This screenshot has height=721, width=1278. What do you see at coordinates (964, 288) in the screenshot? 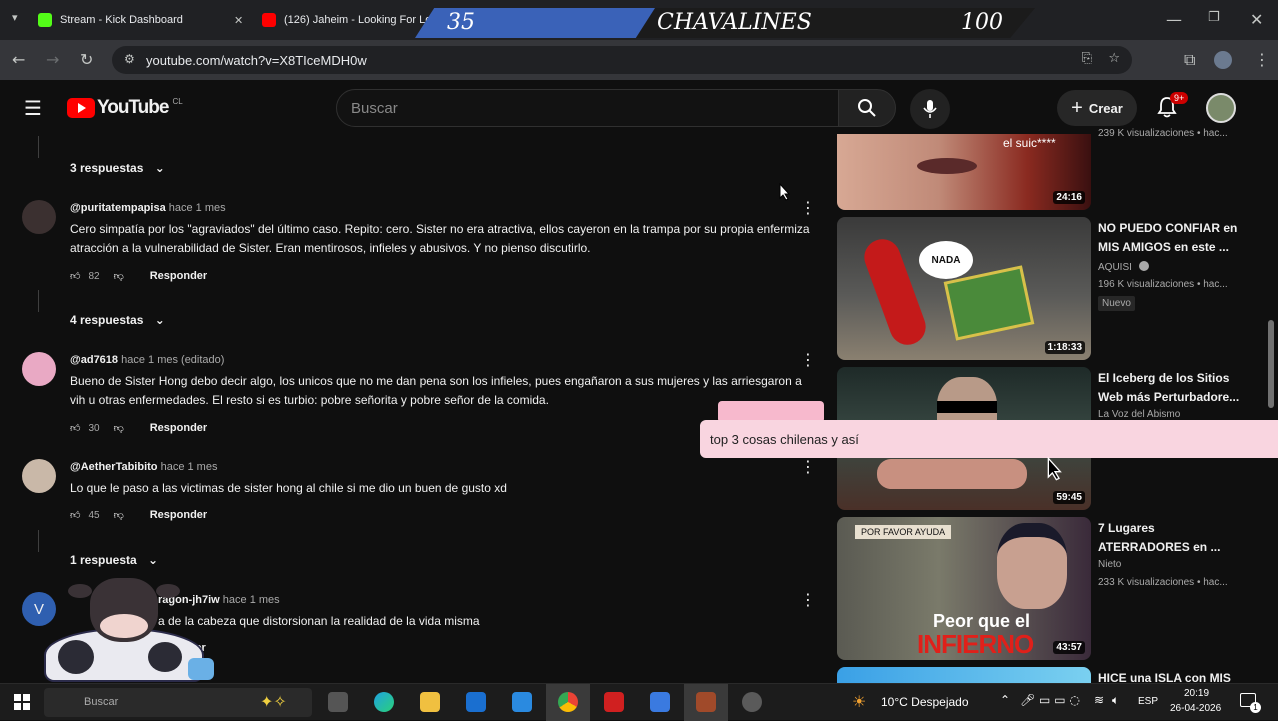
I see `video-thumbnail: NADA 1:18:33` at bounding box center [964, 288].